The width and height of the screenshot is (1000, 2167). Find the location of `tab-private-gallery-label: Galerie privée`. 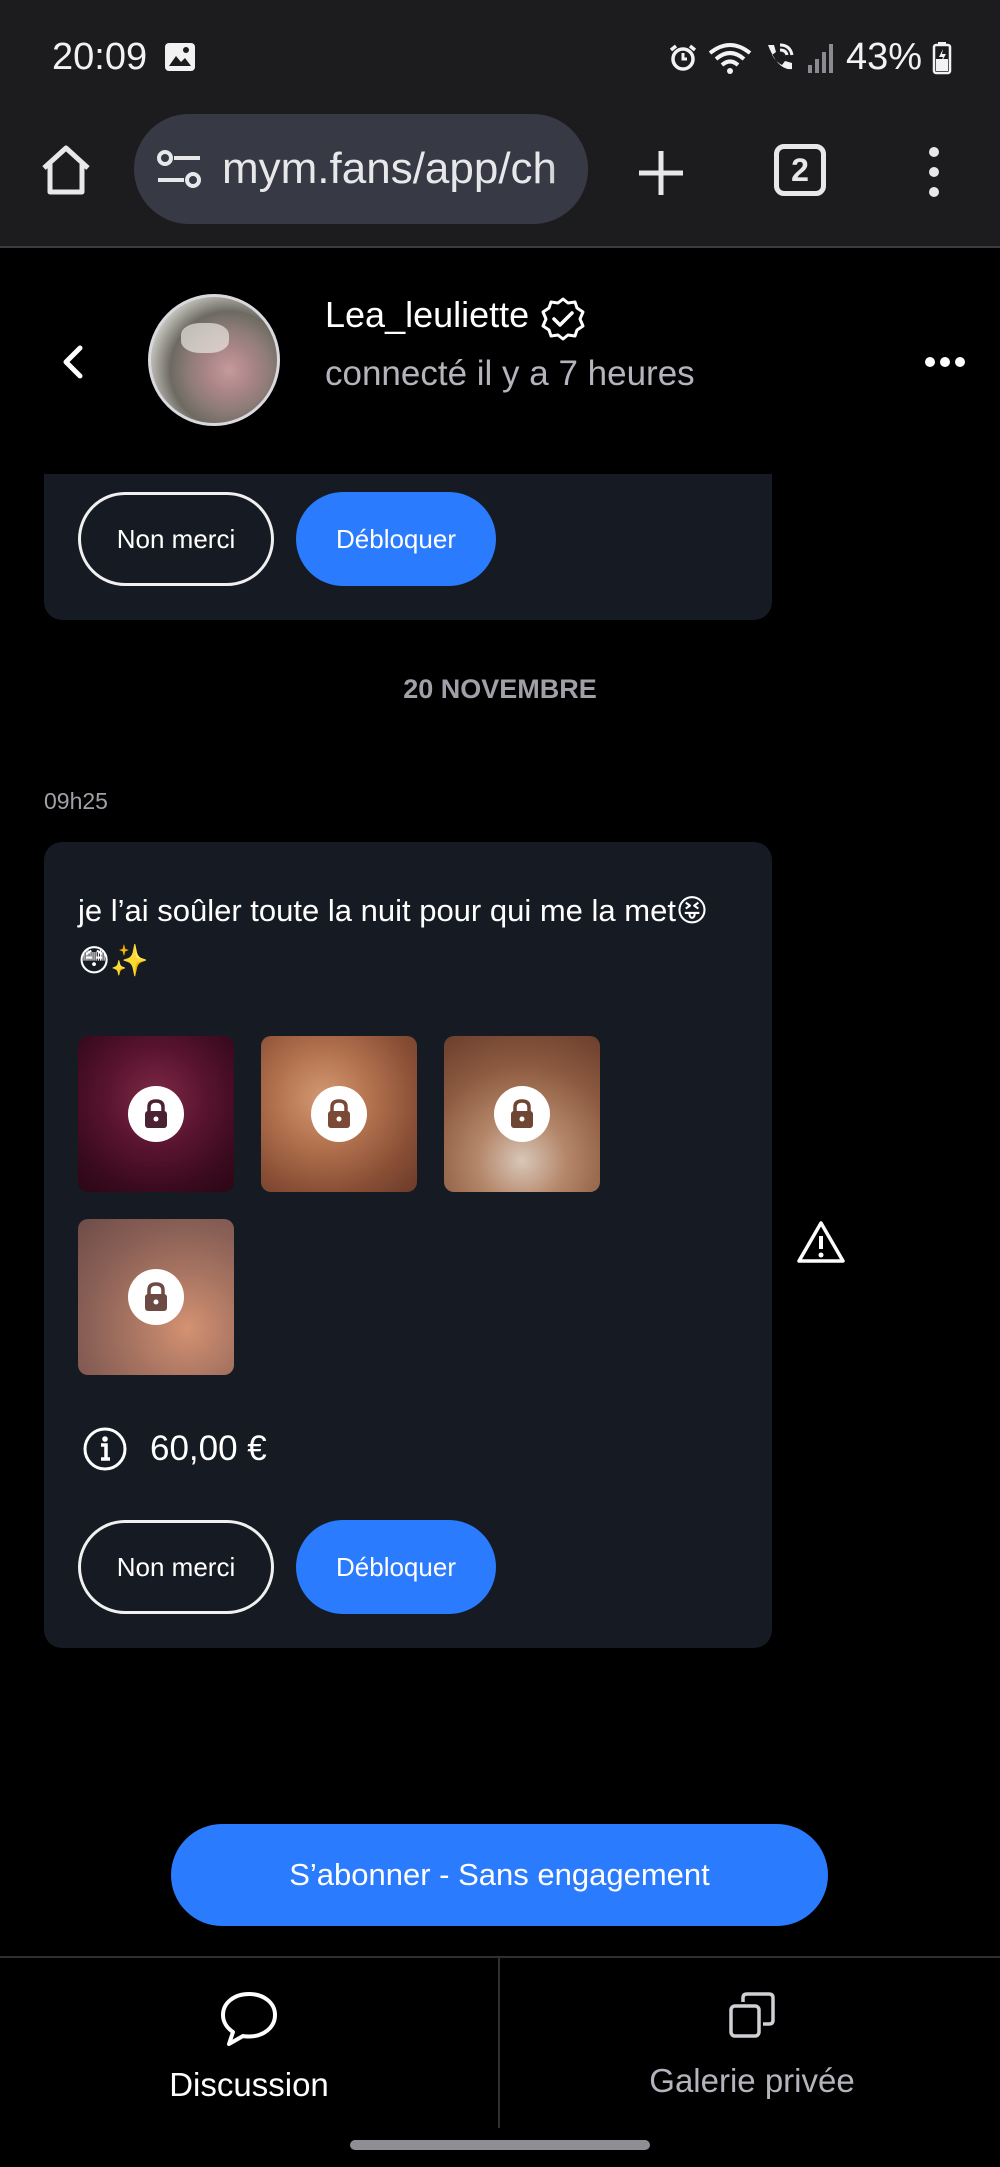

tab-private-gallery-label: Galerie privée is located at coordinates (752, 2080).